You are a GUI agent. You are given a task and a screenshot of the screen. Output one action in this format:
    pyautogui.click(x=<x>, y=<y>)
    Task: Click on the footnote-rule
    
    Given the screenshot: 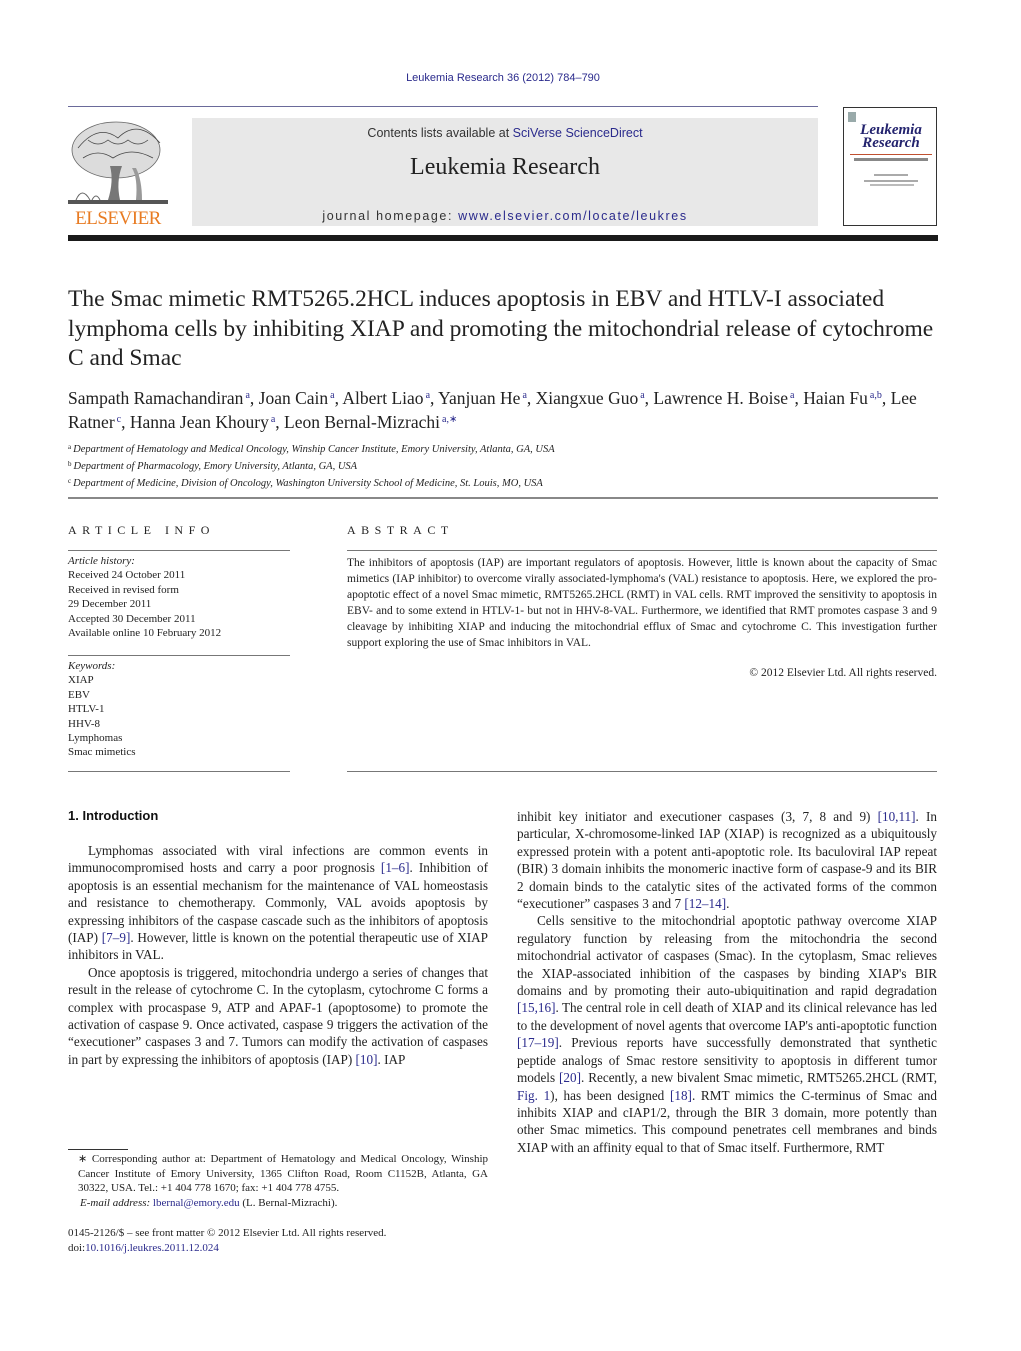 What is the action you would take?
    pyautogui.click(x=98, y=1149)
    